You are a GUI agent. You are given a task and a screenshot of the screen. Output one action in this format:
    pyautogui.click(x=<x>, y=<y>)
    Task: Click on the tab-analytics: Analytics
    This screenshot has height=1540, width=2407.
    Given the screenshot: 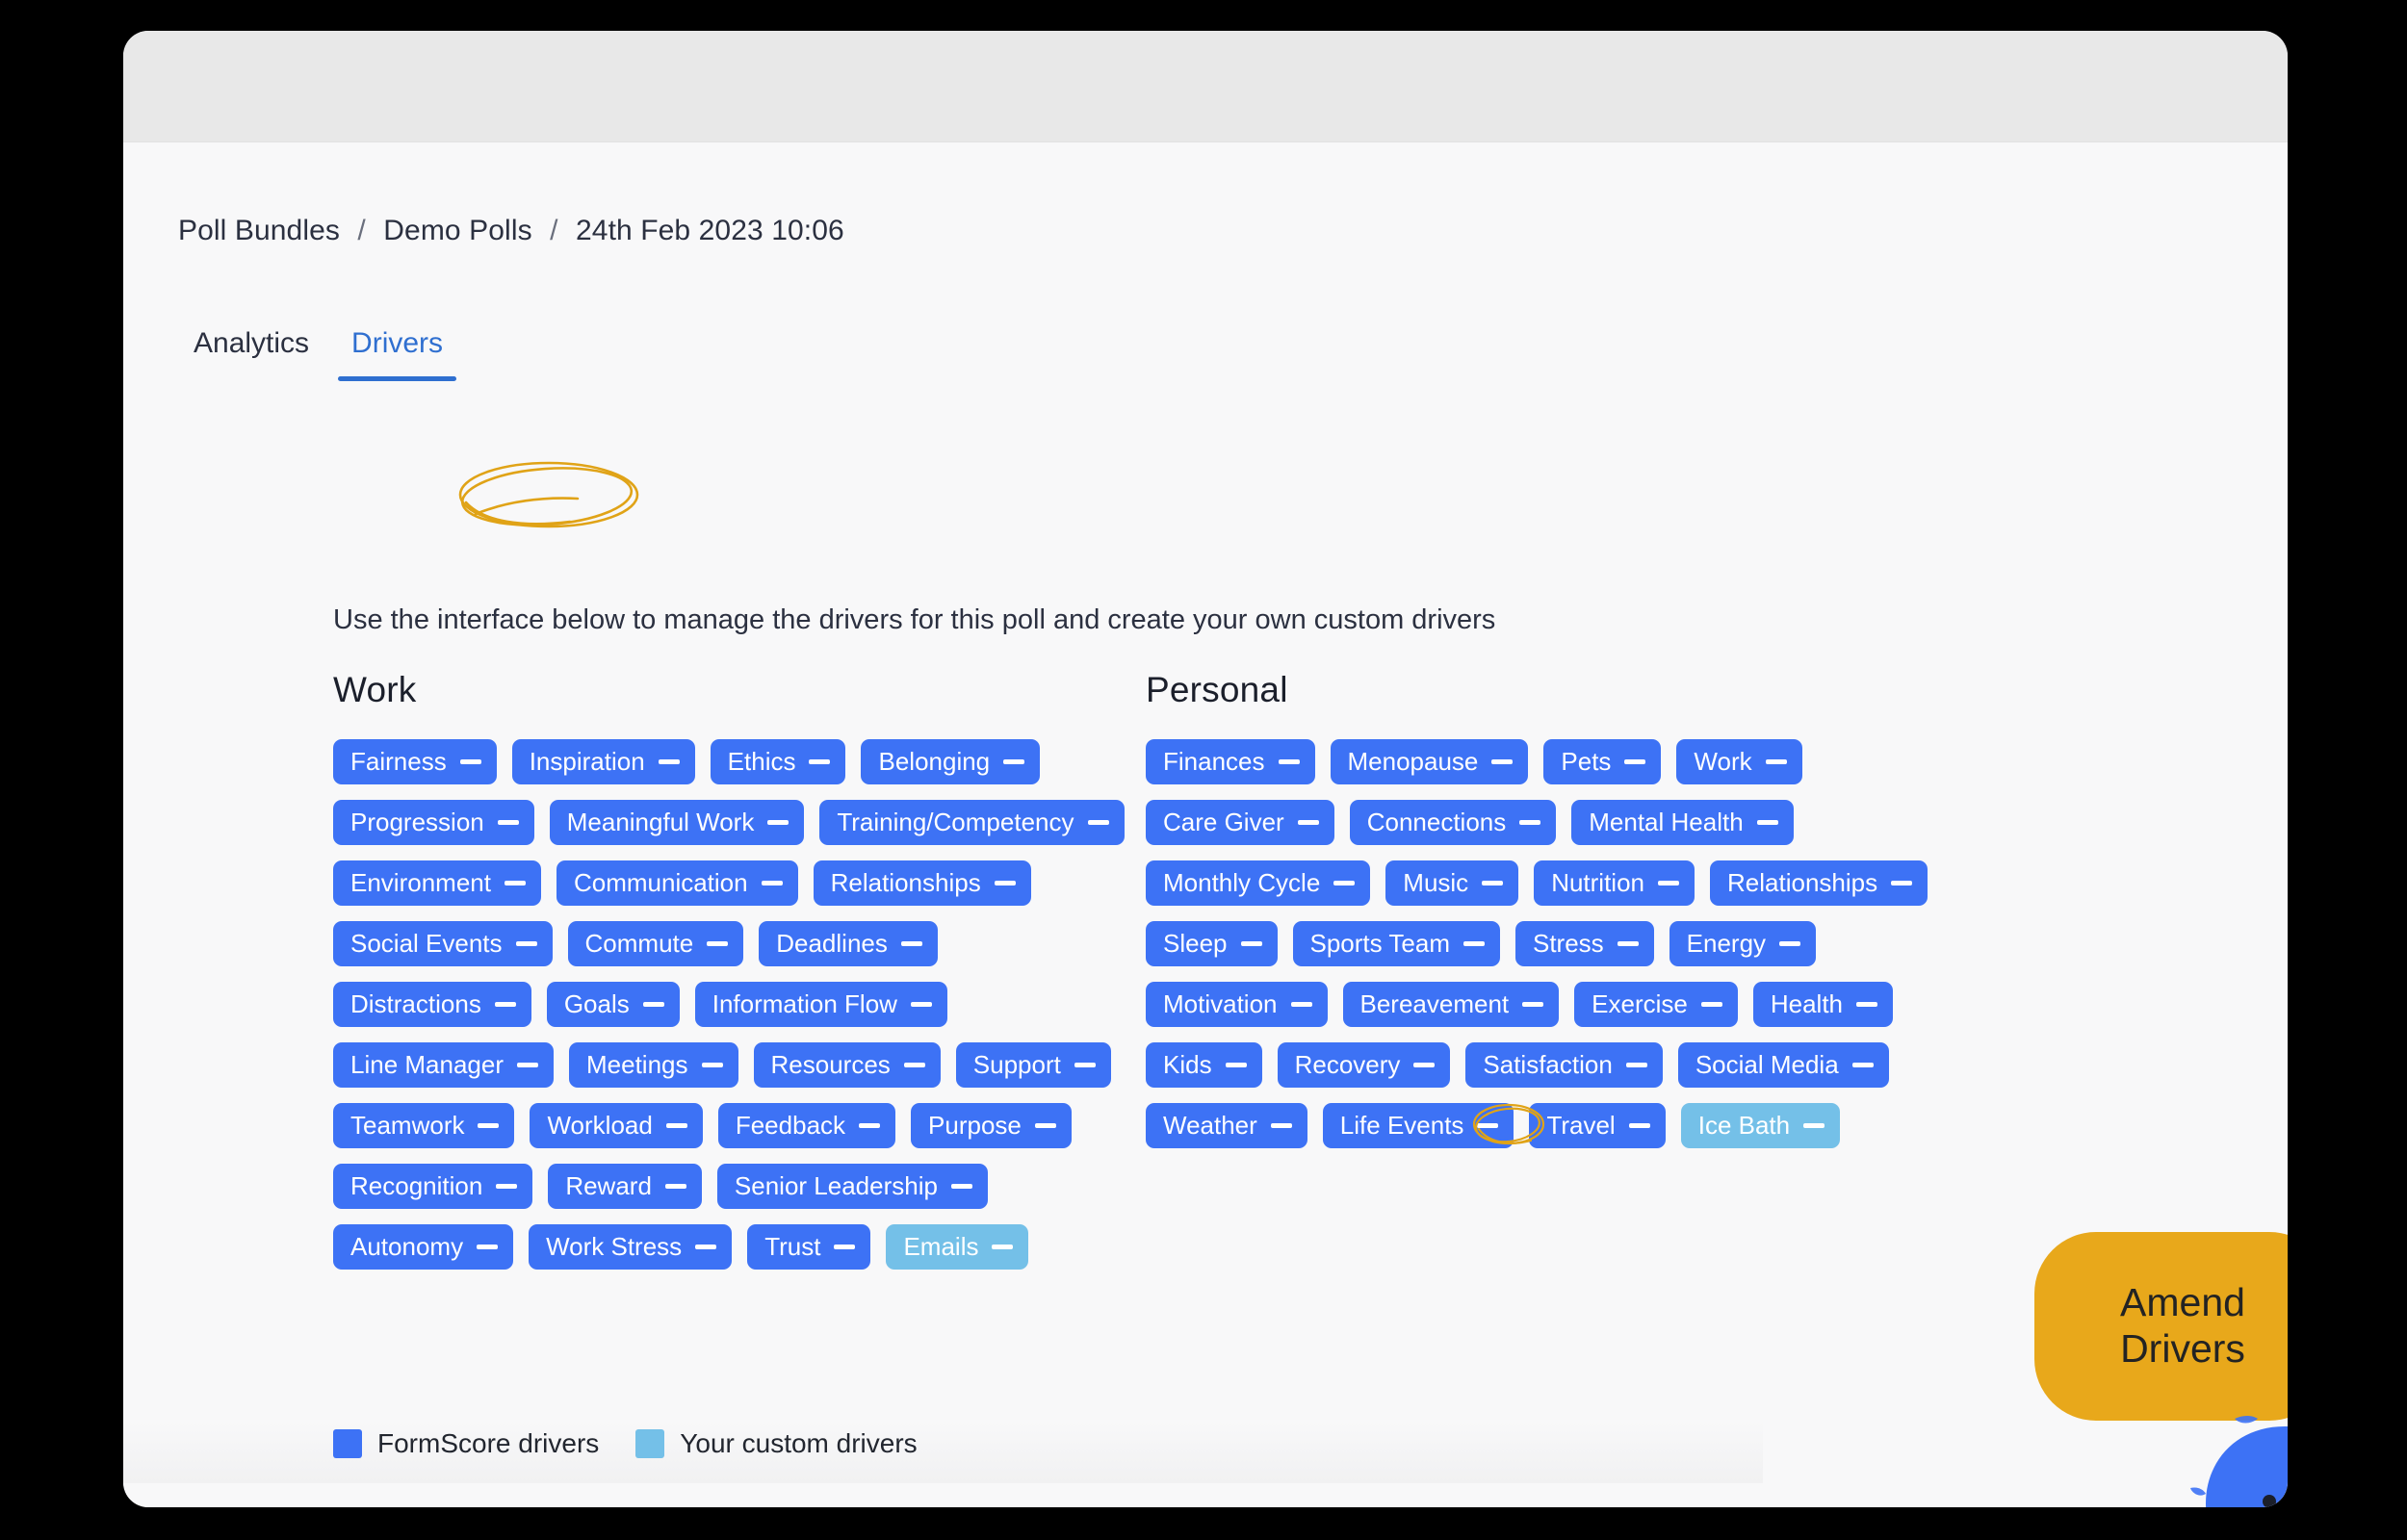 What is the action you would take?
    pyautogui.click(x=253, y=354)
    